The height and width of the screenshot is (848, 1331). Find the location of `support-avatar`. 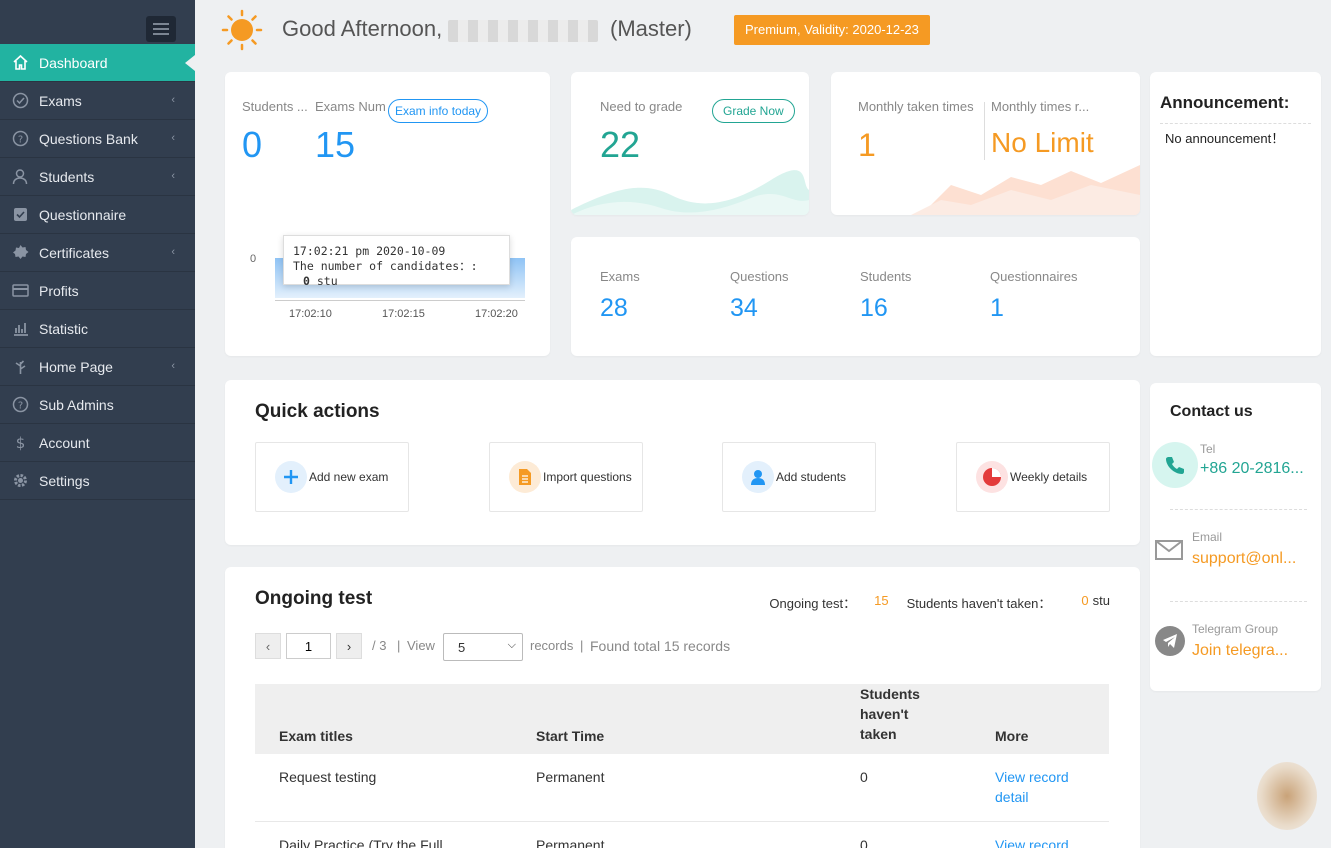

support-avatar is located at coordinates (1287, 796).